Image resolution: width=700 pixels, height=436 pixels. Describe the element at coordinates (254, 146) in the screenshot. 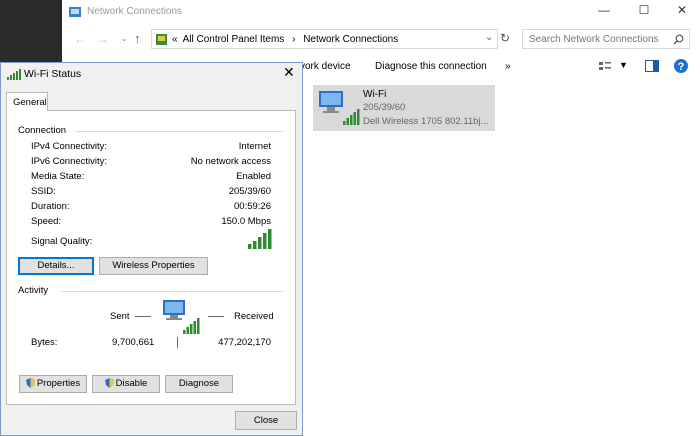

I see `ipv4-value: Internet` at that location.